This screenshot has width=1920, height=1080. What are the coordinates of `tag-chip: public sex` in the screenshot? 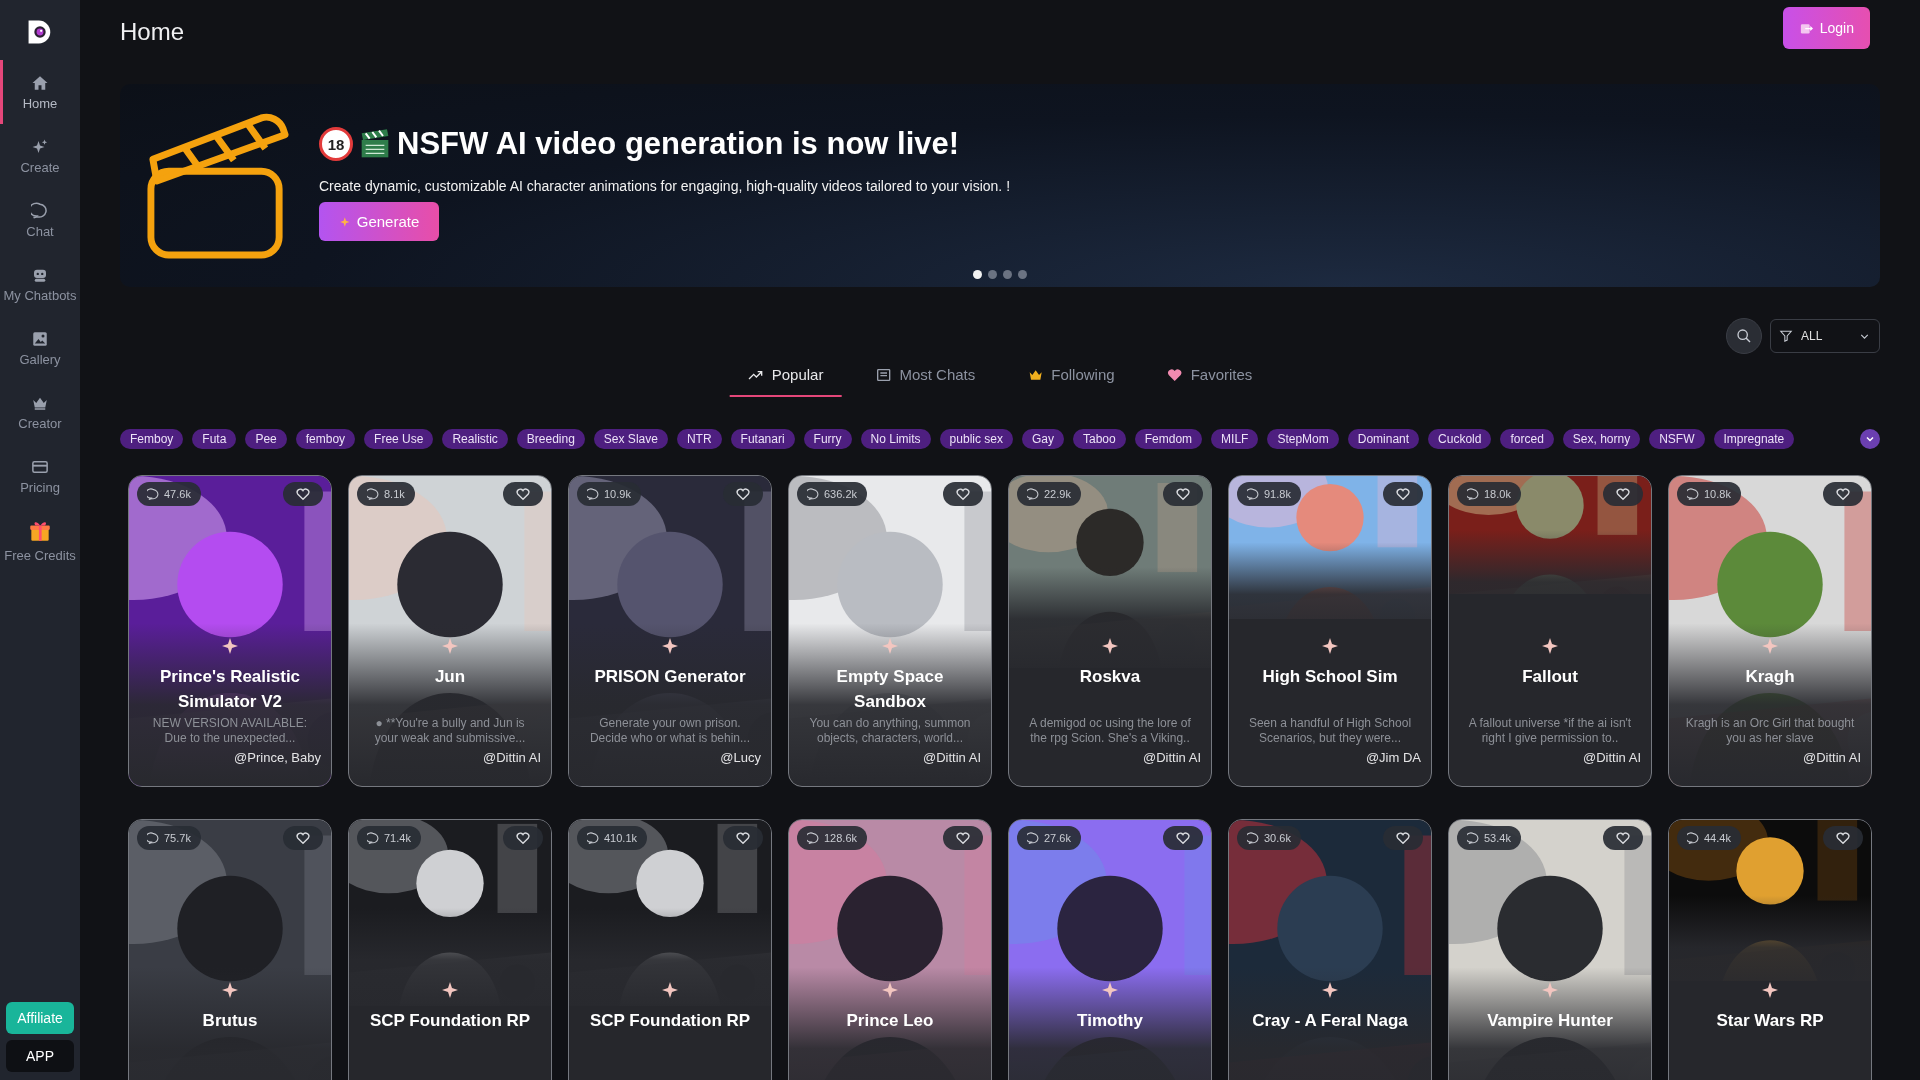 It's located at (976, 439).